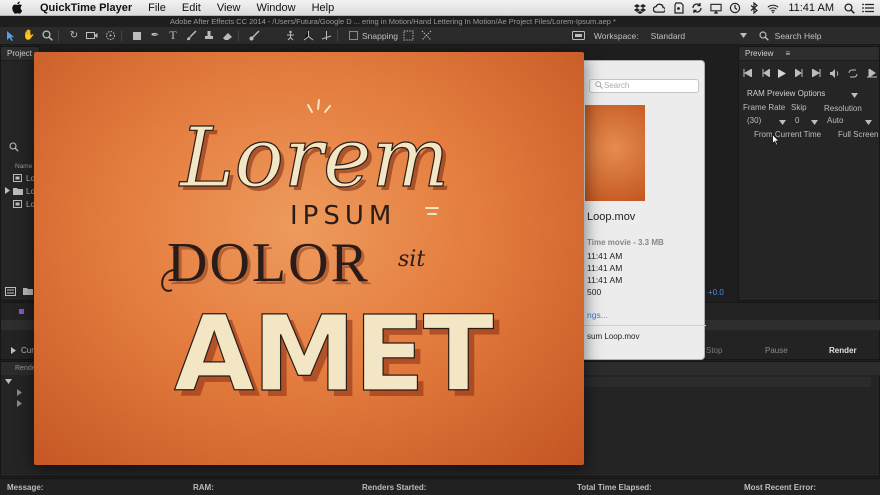 Image resolution: width=880 pixels, height=495 pixels. Describe the element at coordinates (209, 36) in the screenshot. I see `clone-stamp-tool-icon` at that location.